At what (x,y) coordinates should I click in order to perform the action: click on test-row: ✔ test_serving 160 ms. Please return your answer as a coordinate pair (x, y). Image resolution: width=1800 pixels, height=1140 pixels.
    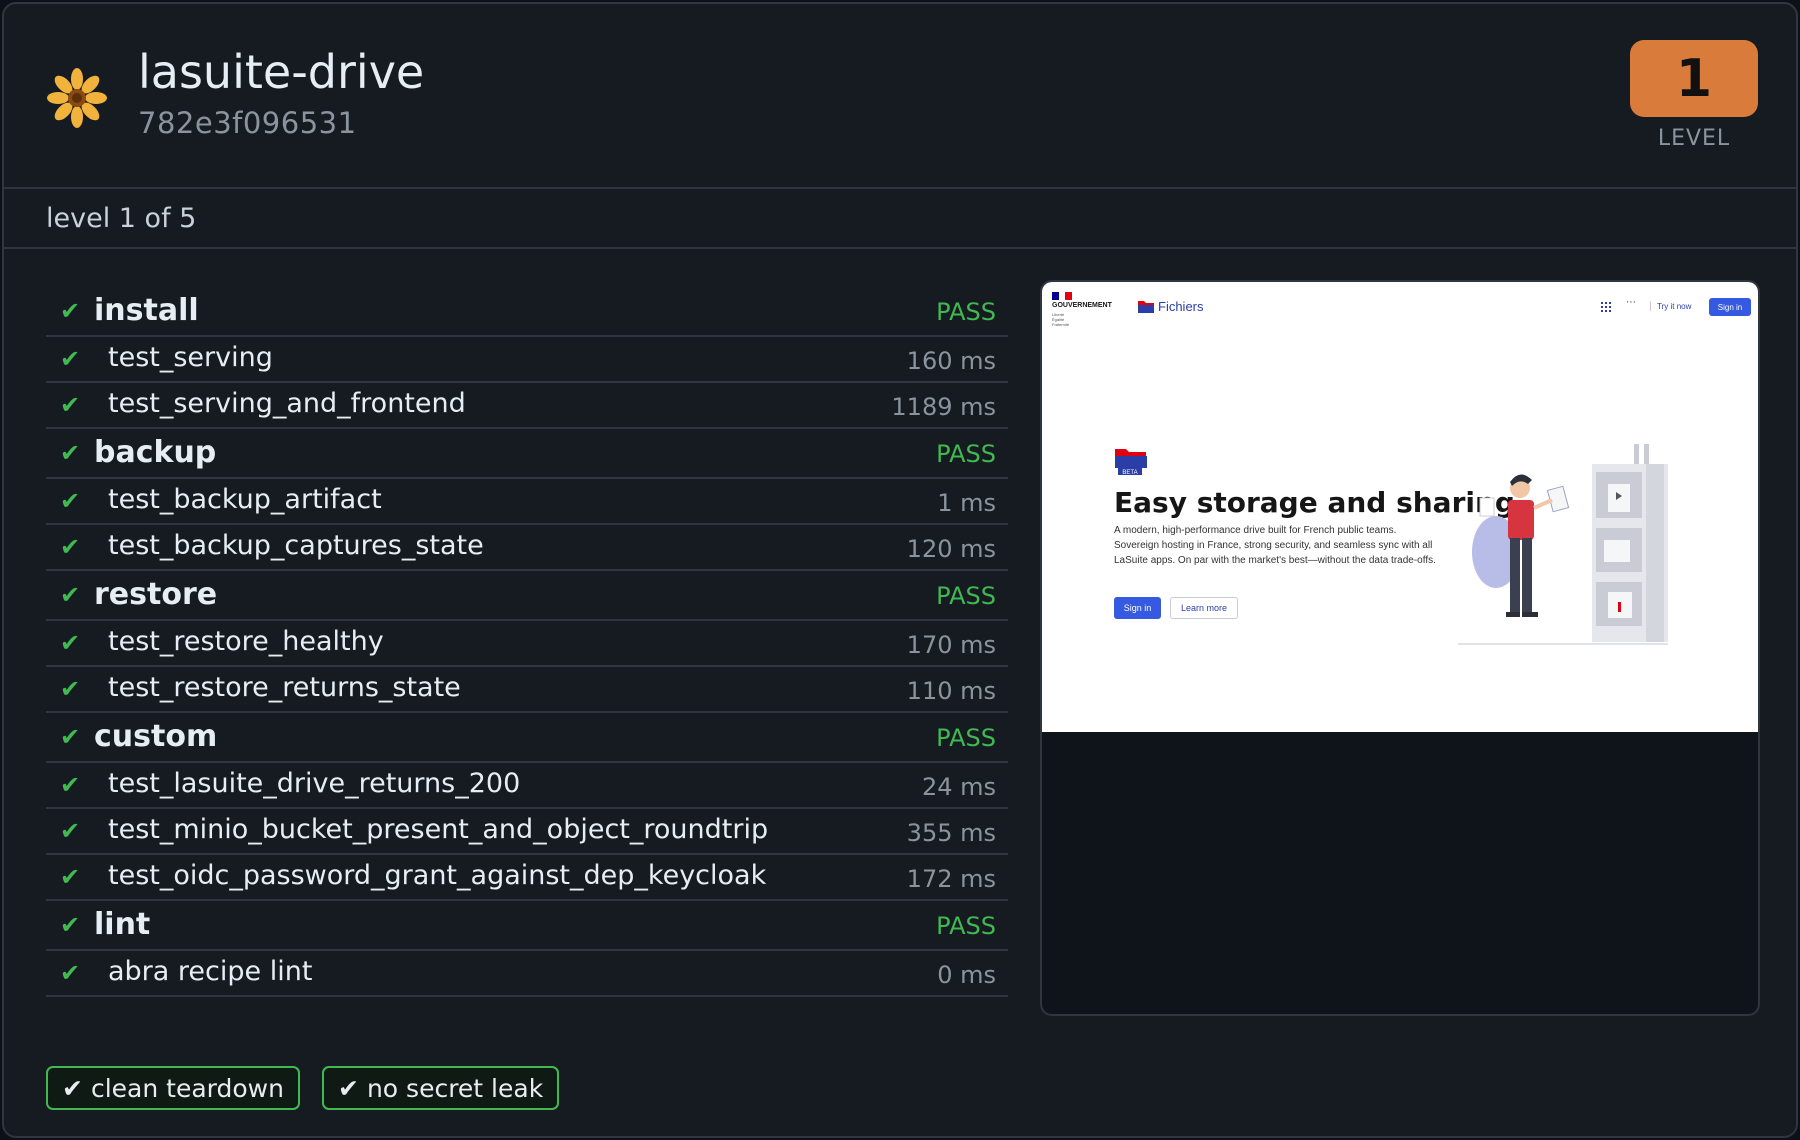
    Looking at the image, I should click on (527, 360).